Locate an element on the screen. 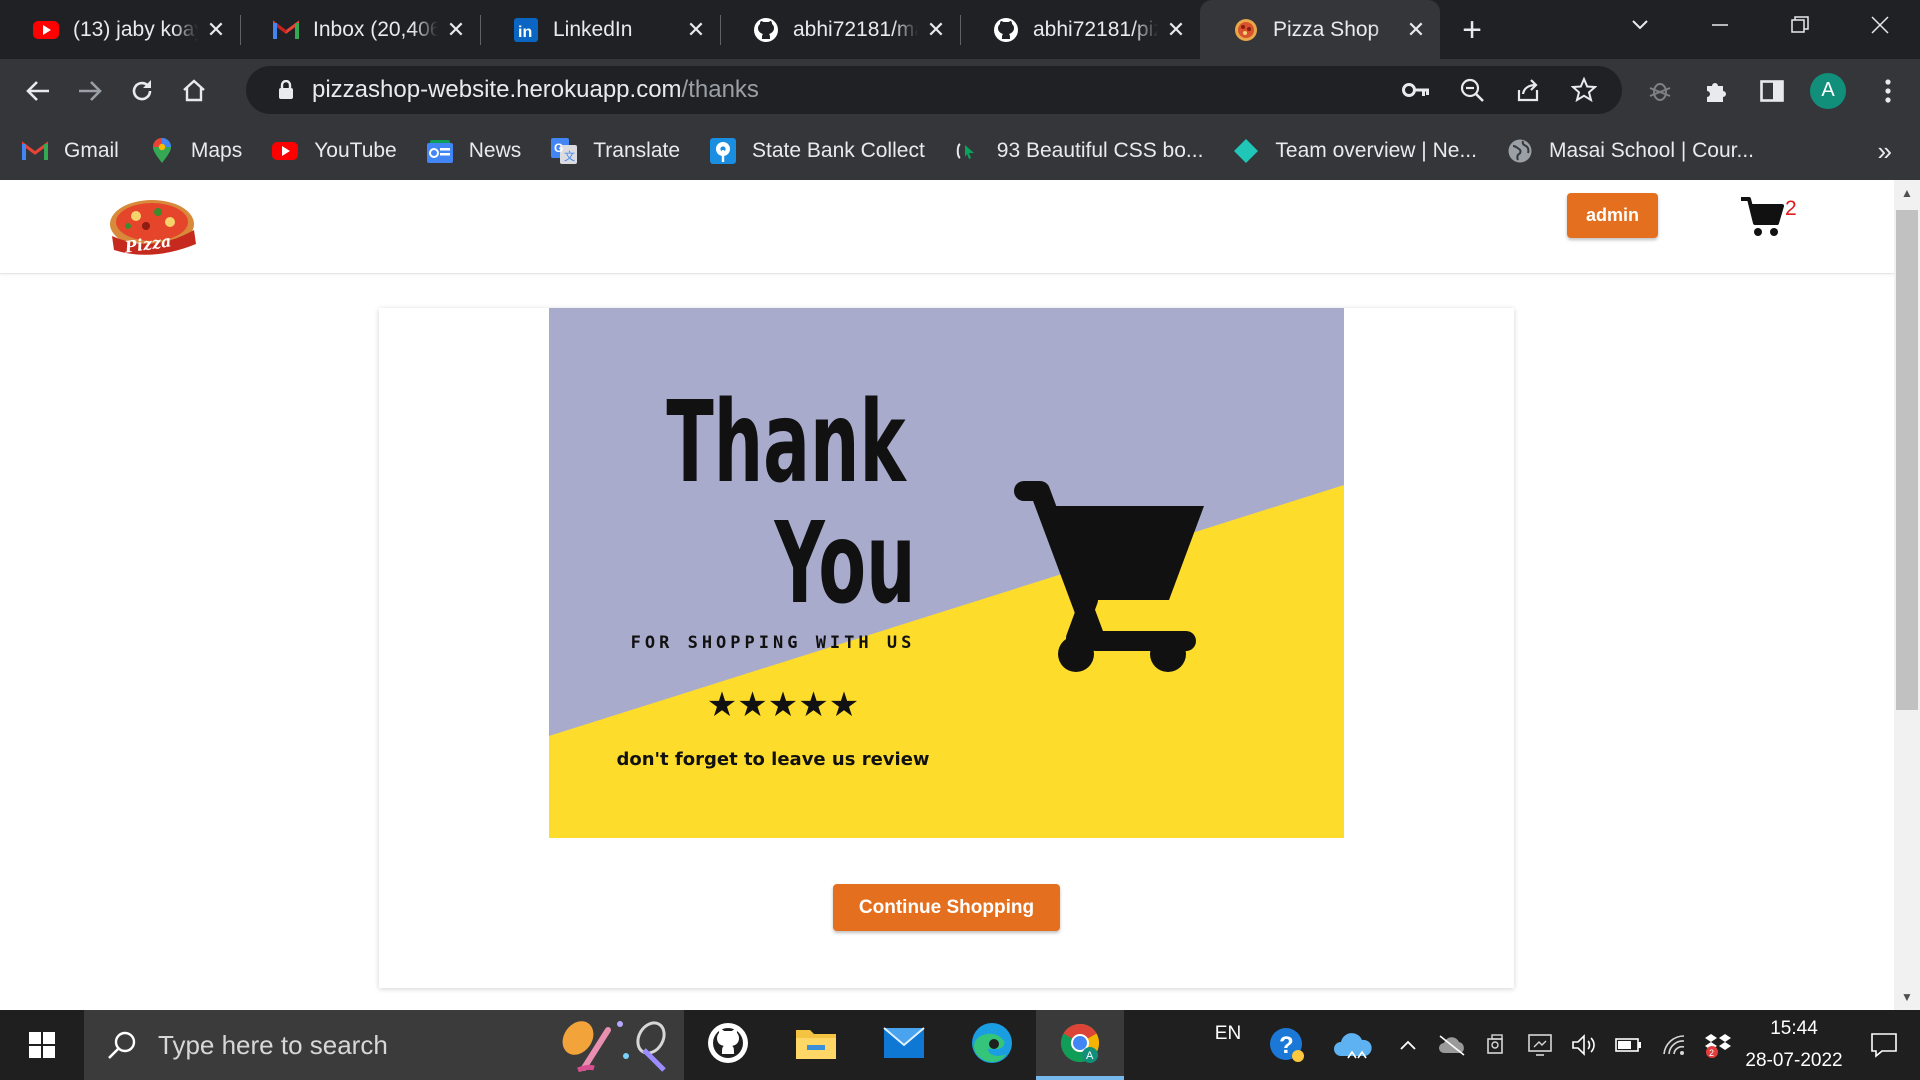 The width and height of the screenshot is (1920, 1080). page-scrollbar: ▲ ▼ is located at coordinates (1907, 595).